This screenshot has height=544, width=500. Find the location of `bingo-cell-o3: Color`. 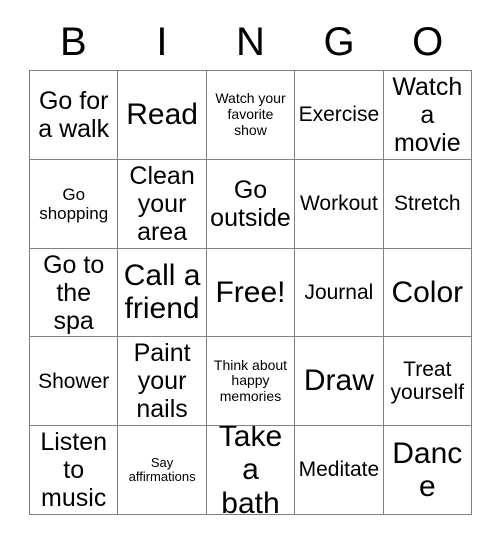

bingo-cell-o3: Color is located at coordinates (427, 293).